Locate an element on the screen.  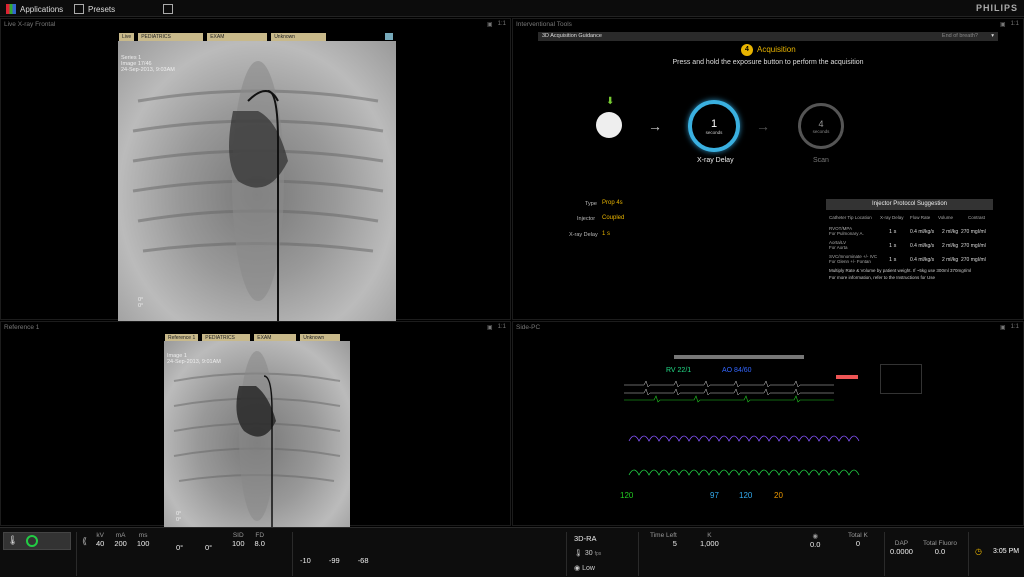
scan-value: 4 is located at coordinates (821, 123).